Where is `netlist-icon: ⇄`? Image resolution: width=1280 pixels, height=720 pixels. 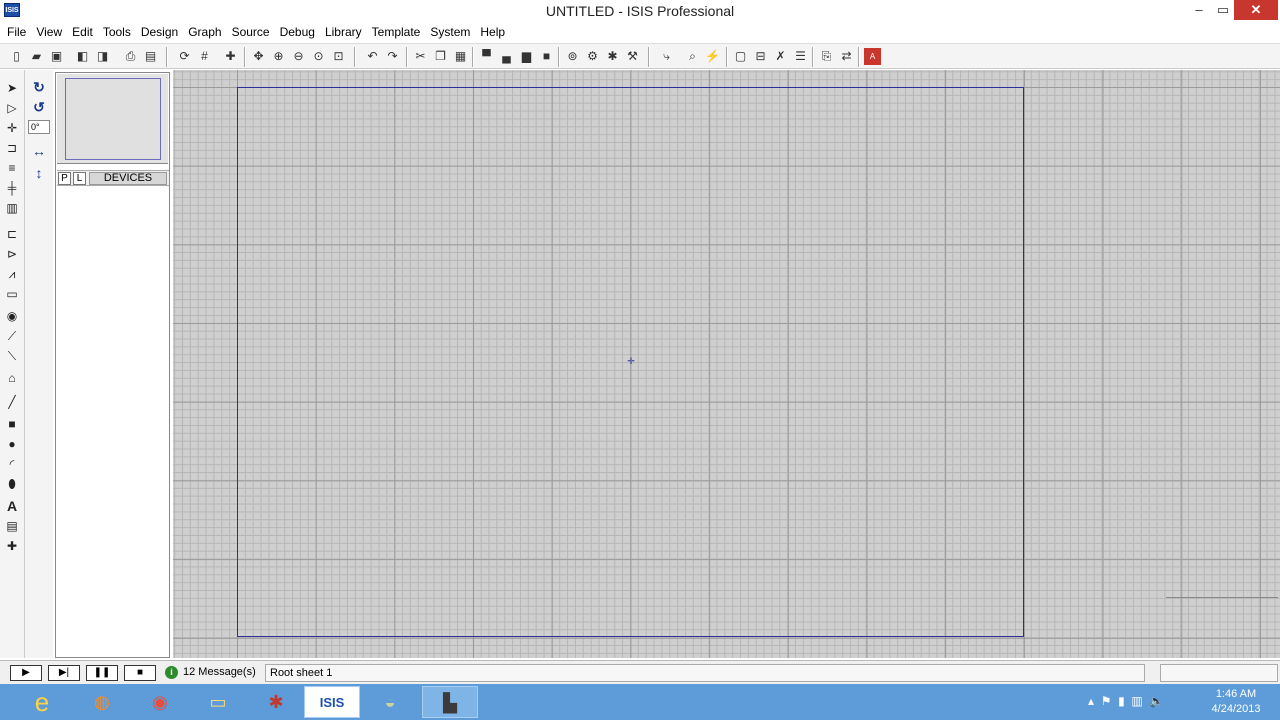
netlist-icon: ⇄ is located at coordinates (846, 56).